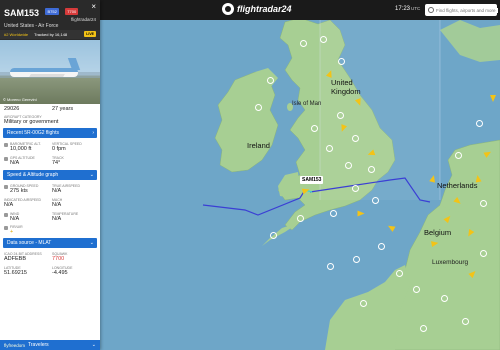 This screenshot has width=500, height=350. Describe the element at coordinates (50, 230) in the screenshot. I see `fir-block: FIR/UIR +` at that location.